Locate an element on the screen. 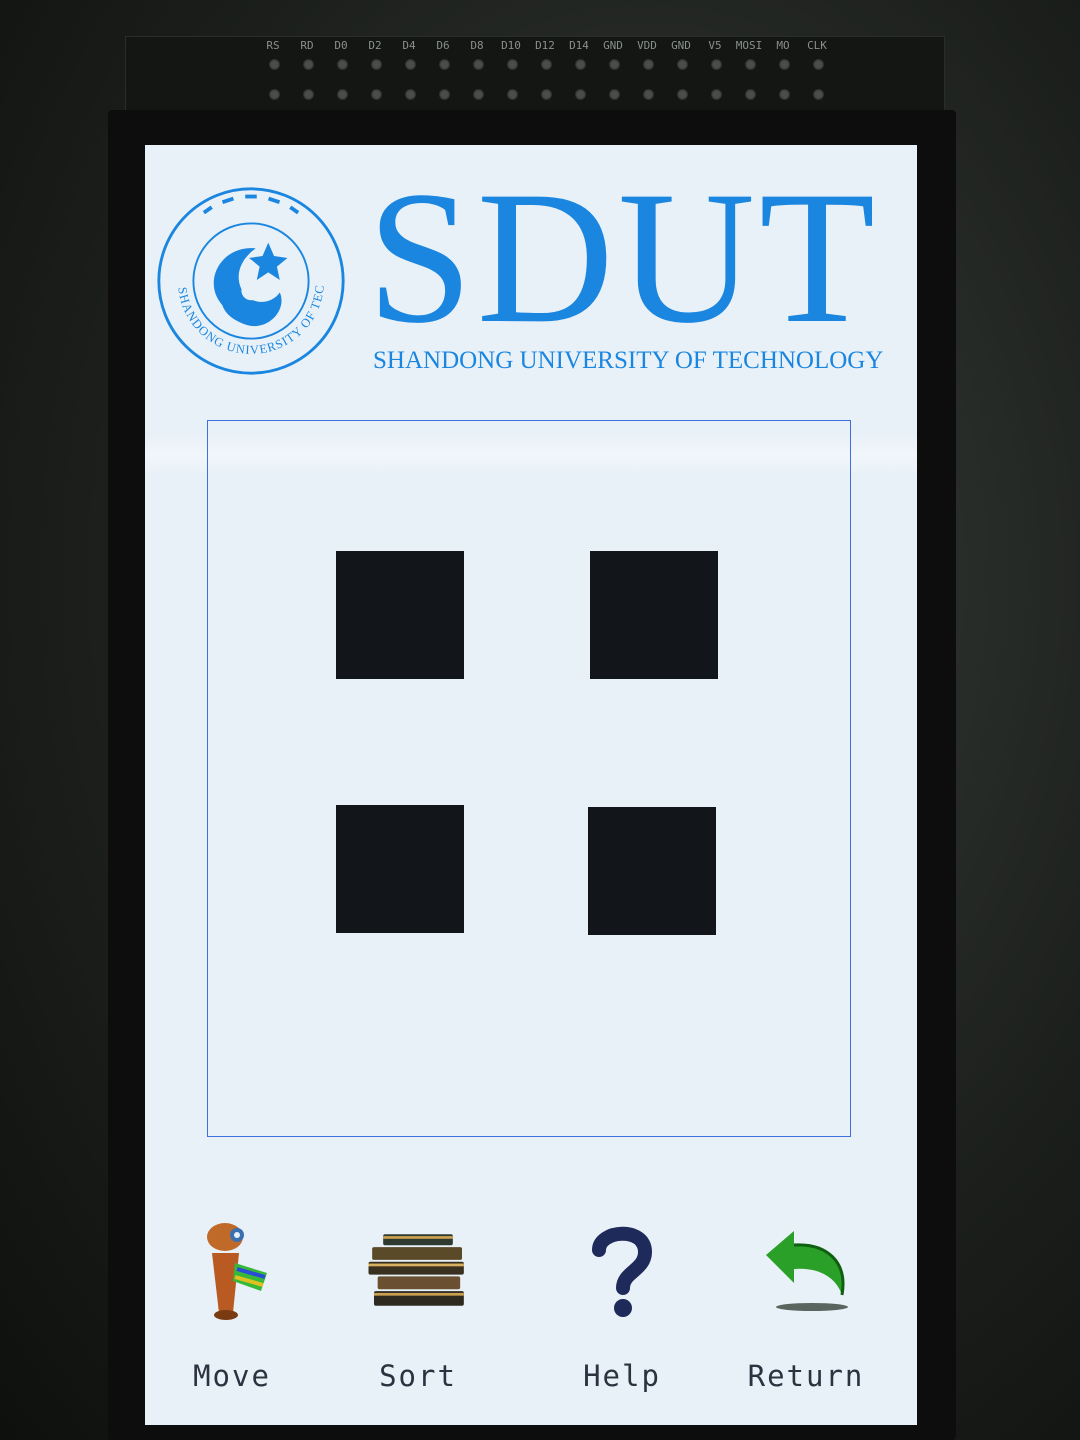  return-arrow-icon is located at coordinates (806, 1270).